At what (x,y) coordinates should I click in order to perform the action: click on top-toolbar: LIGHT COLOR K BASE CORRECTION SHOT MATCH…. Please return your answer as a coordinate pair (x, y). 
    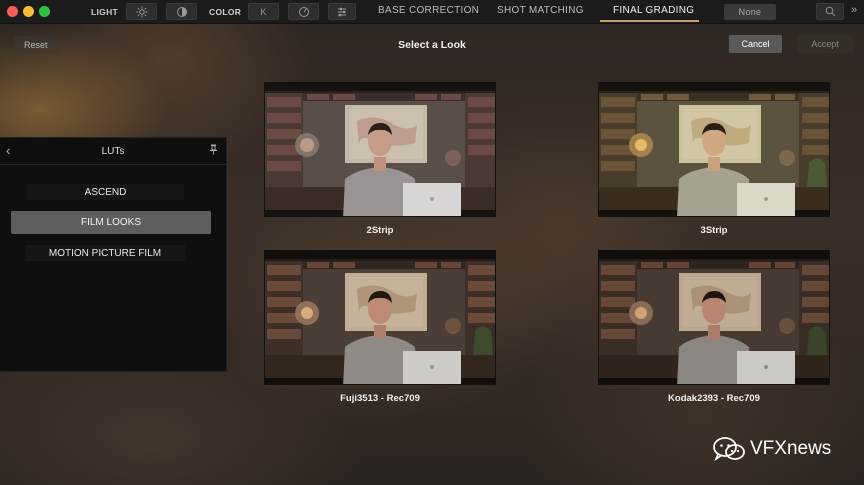
    Looking at the image, I should click on (432, 12).